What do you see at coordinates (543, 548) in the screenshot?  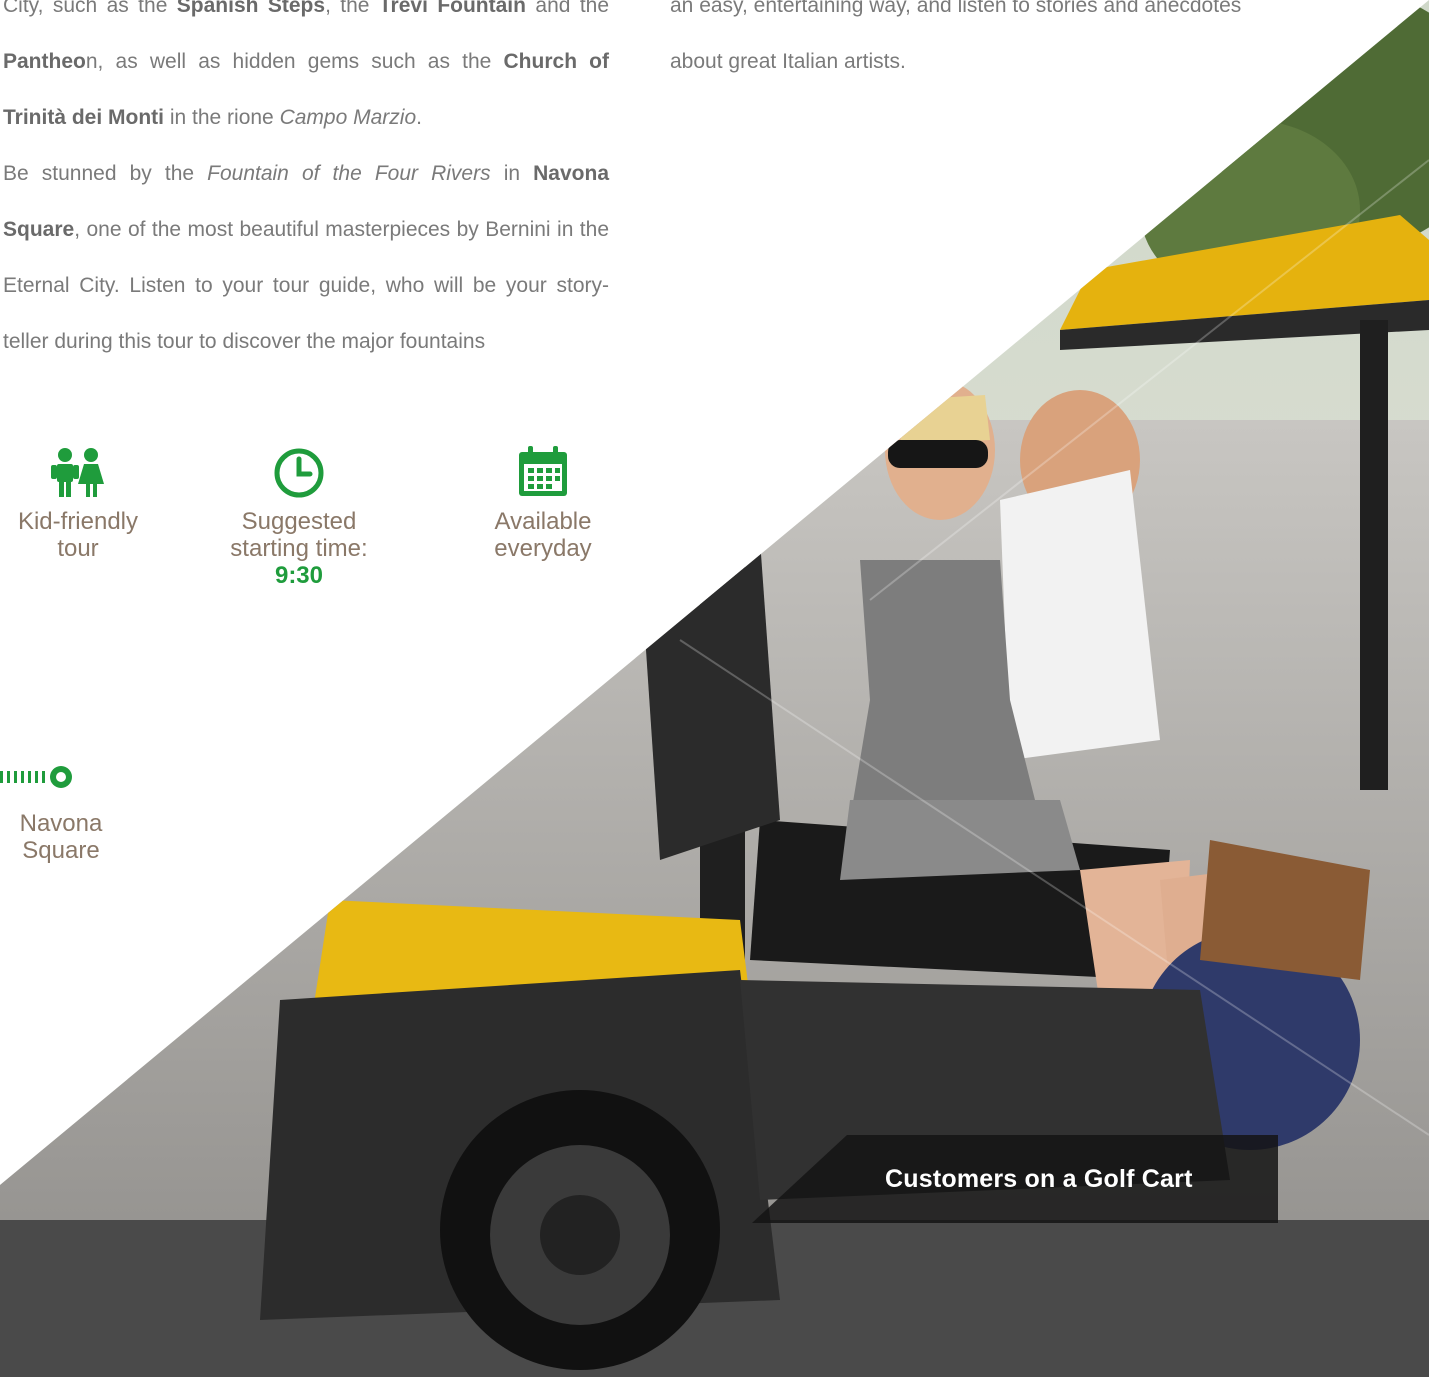 I see `feature-label: everyday` at bounding box center [543, 548].